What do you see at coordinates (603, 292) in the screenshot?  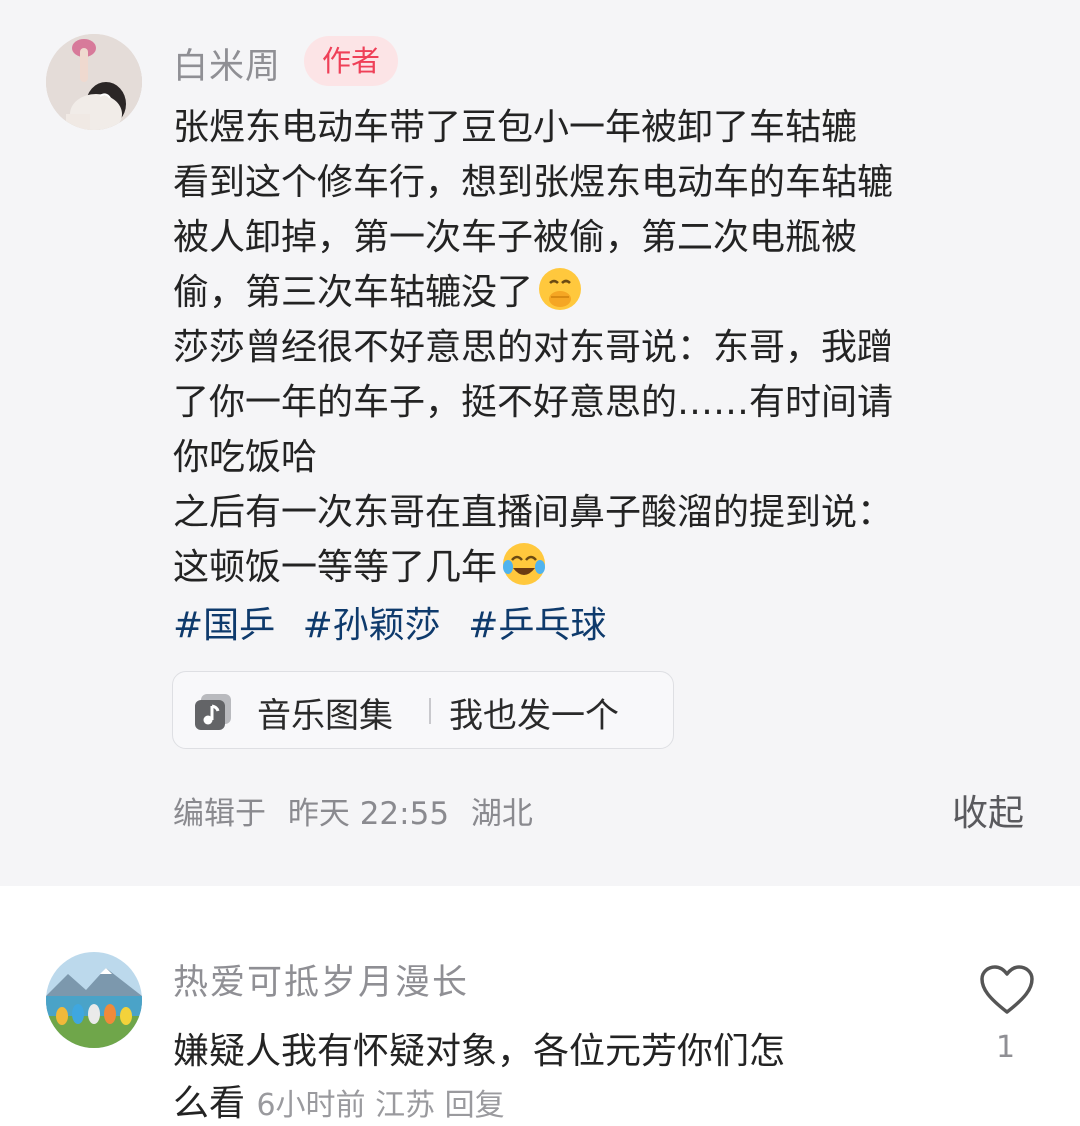 I see `post-line-with-emoji: 偷，第三次车轱辘没了` at bounding box center [603, 292].